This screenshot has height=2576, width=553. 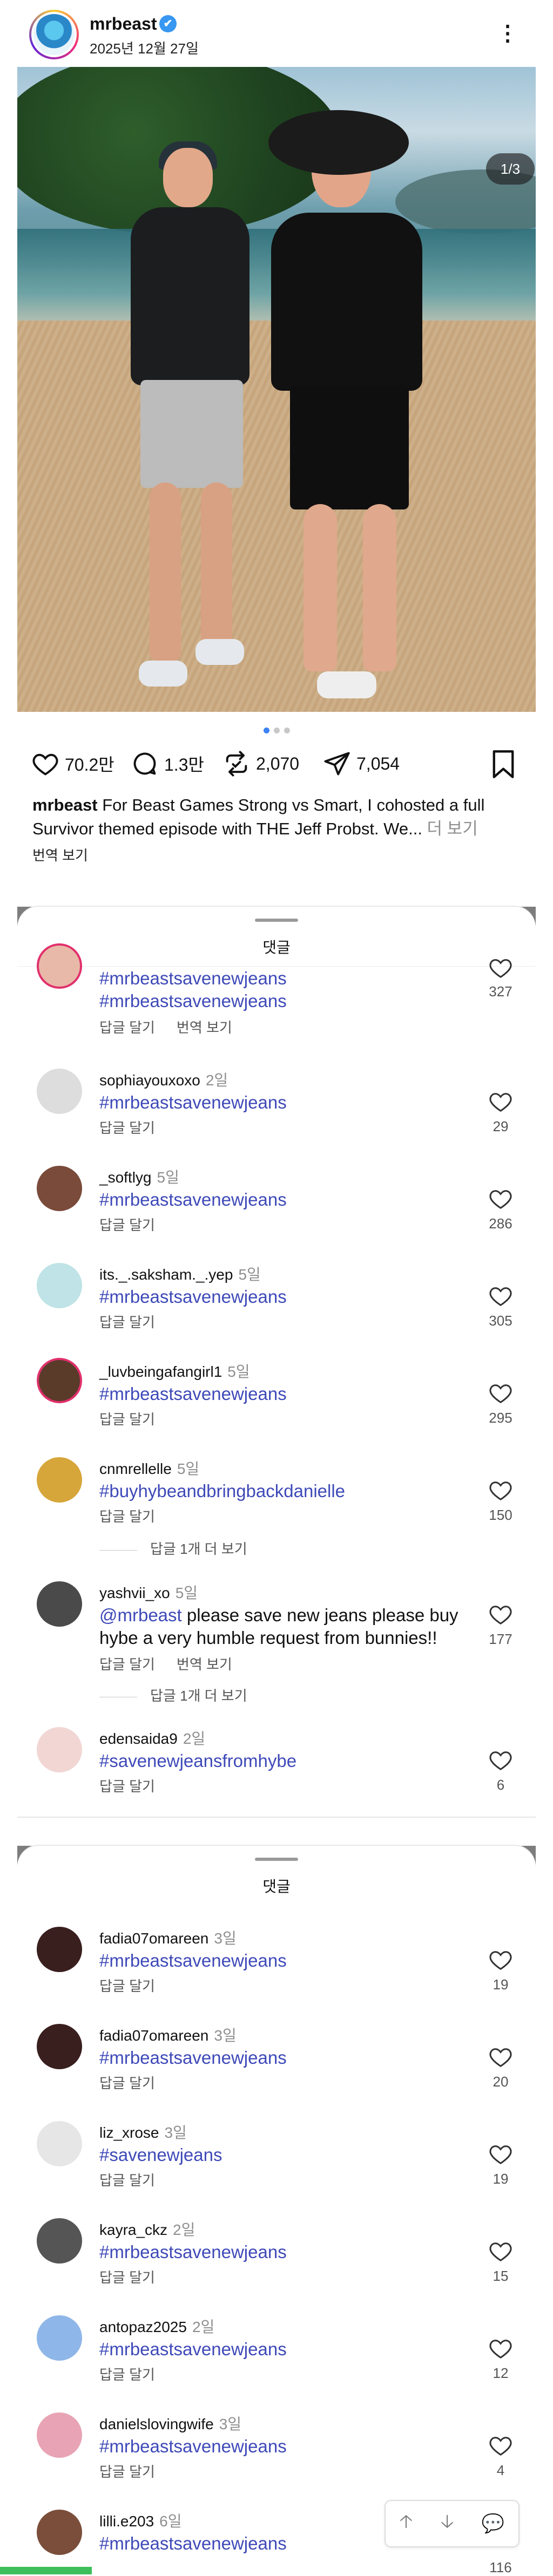 What do you see at coordinates (266, 730) in the screenshot?
I see `carousel-dot-active` at bounding box center [266, 730].